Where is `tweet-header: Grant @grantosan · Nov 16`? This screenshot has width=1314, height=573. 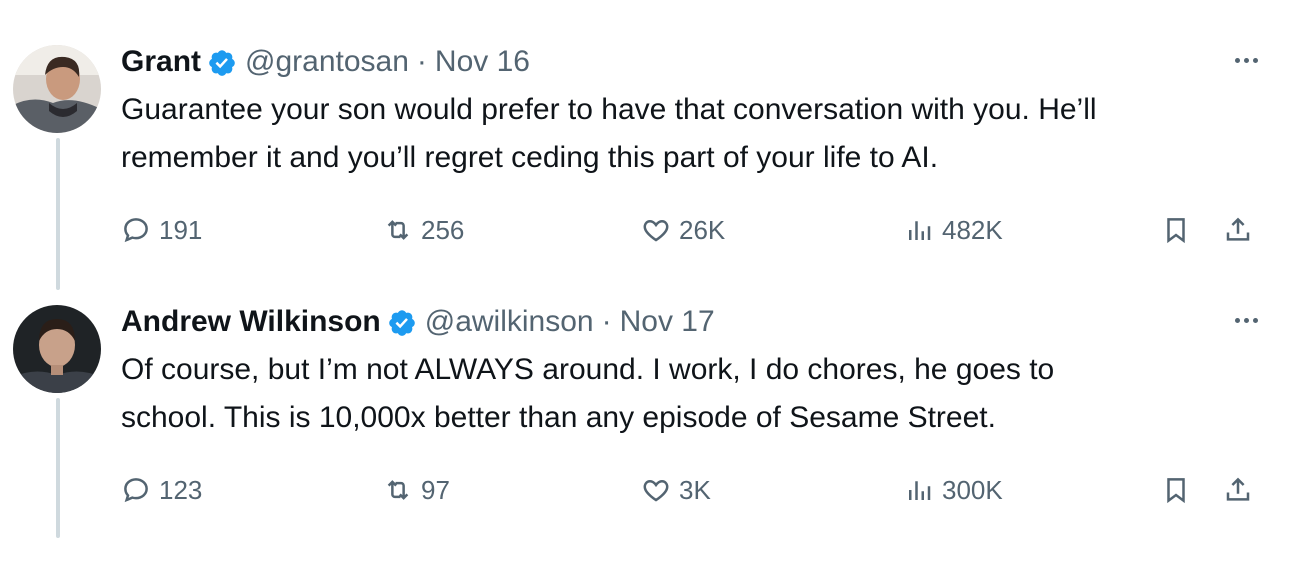 tweet-header: Grant @grantosan · Nov 16 is located at coordinates (701, 62).